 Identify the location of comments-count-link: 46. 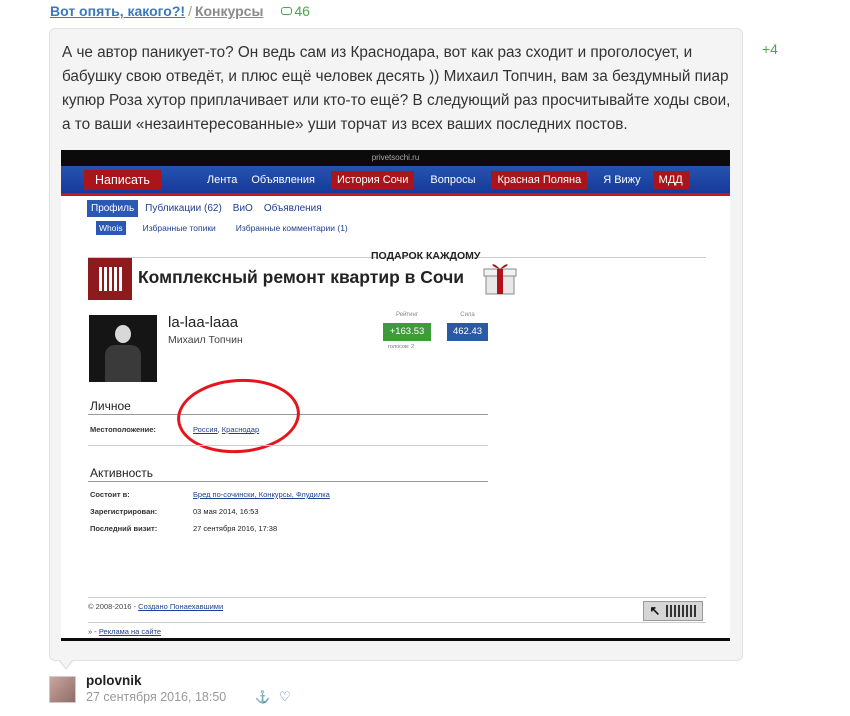
(295, 11).